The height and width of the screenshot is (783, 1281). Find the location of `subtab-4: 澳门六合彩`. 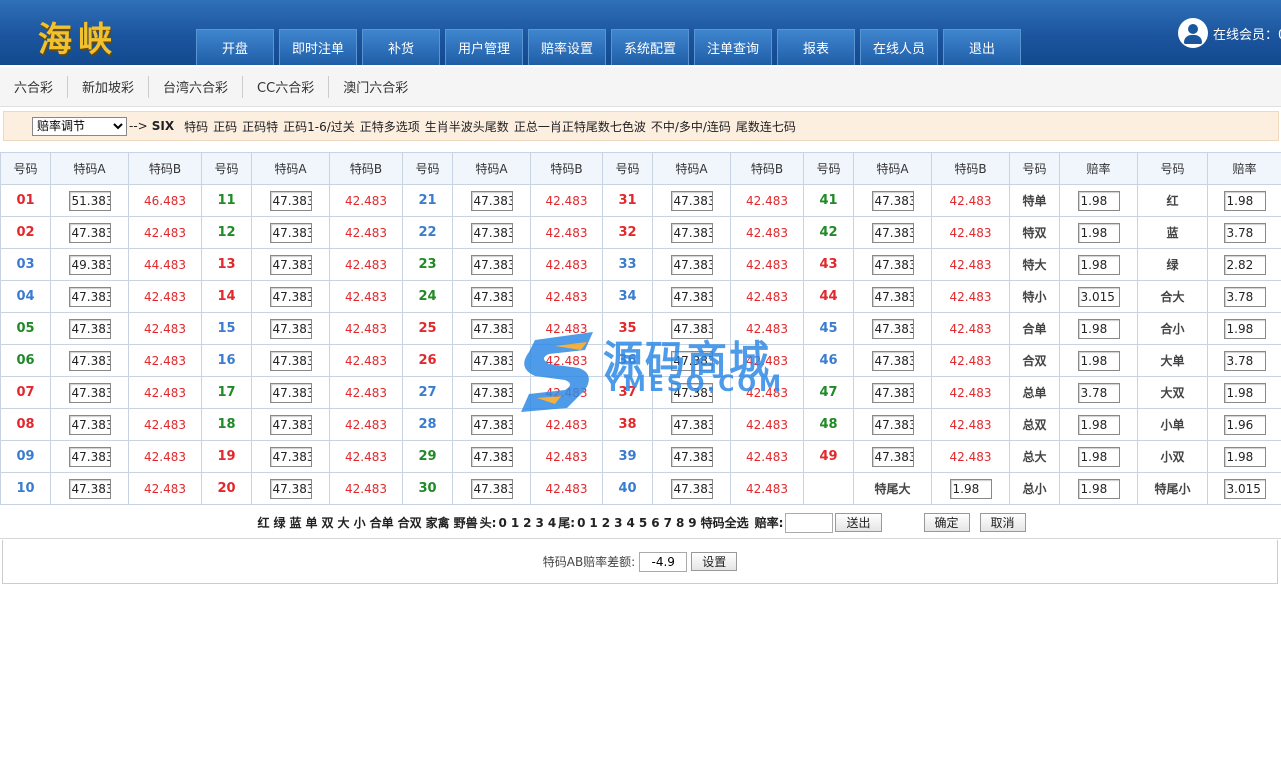

subtab-4: 澳门六合彩 is located at coordinates (375, 87).